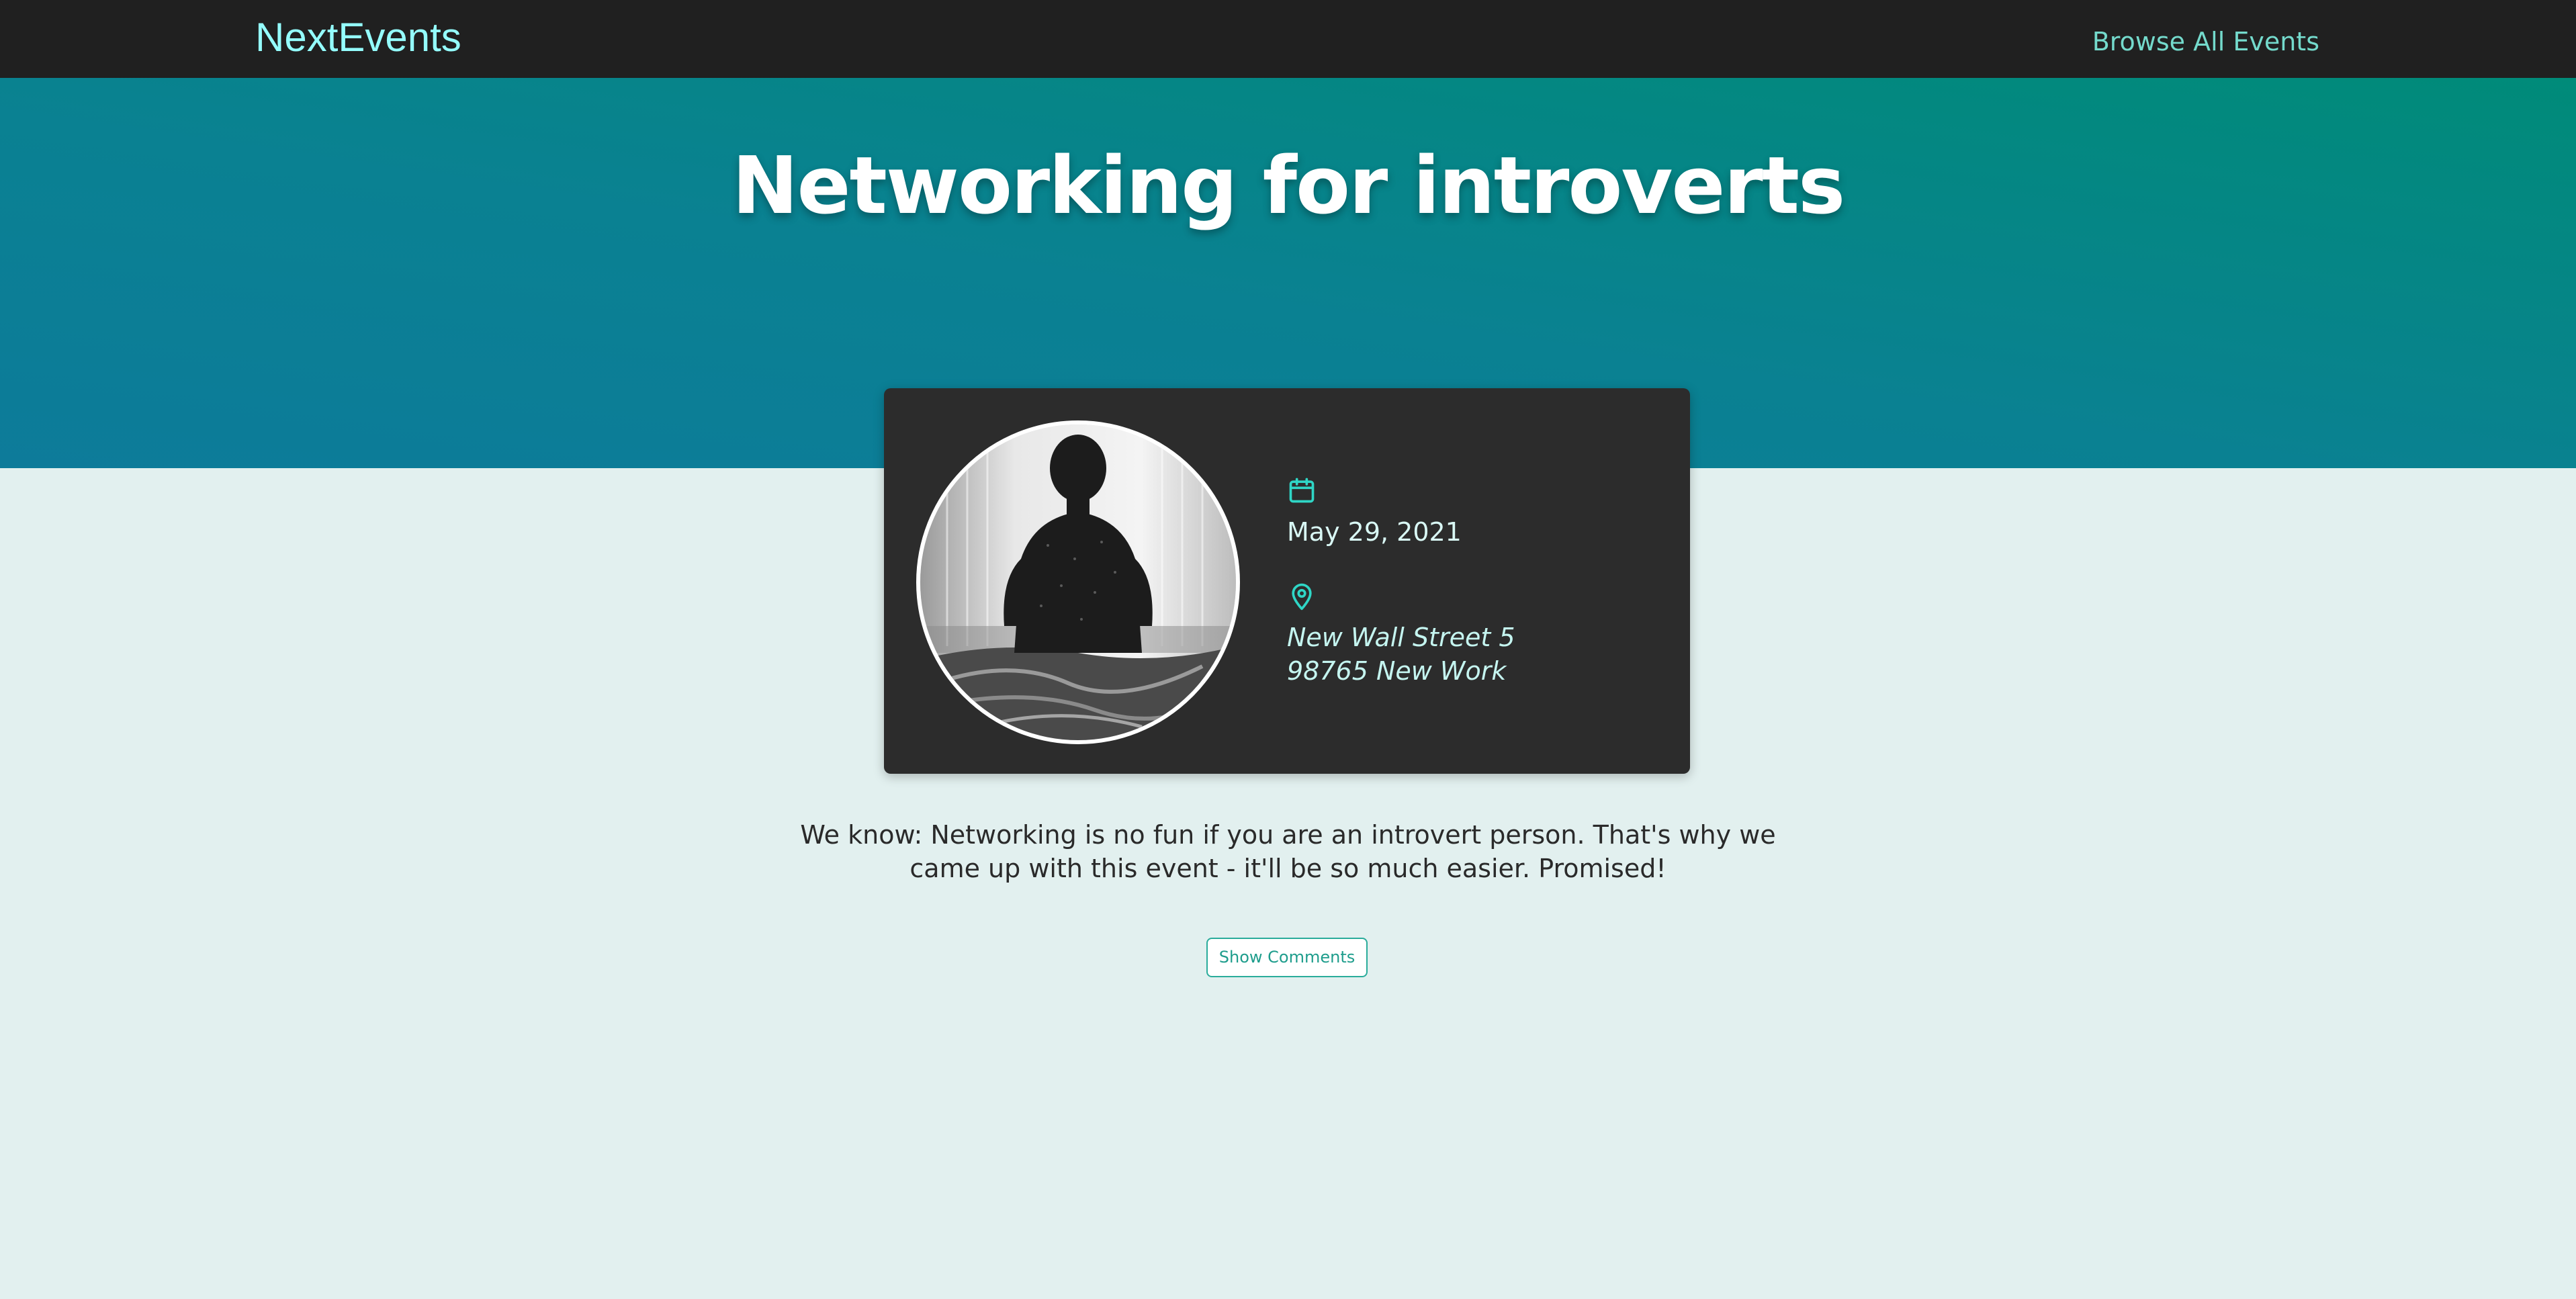 The height and width of the screenshot is (1299, 2576). What do you see at coordinates (1401, 654) in the screenshot?
I see `event-address: New Wall Street 5 98765 New Work` at bounding box center [1401, 654].